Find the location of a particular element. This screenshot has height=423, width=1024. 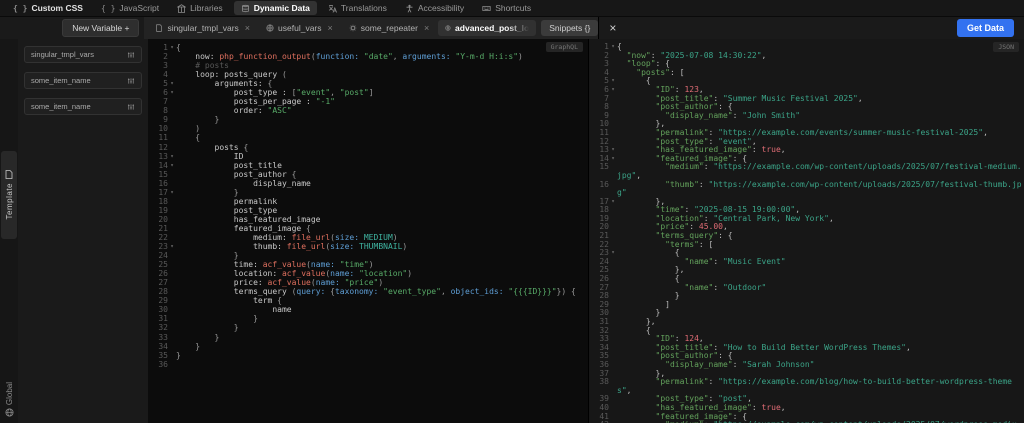

line-number: 29 is located at coordinates (163, 301).